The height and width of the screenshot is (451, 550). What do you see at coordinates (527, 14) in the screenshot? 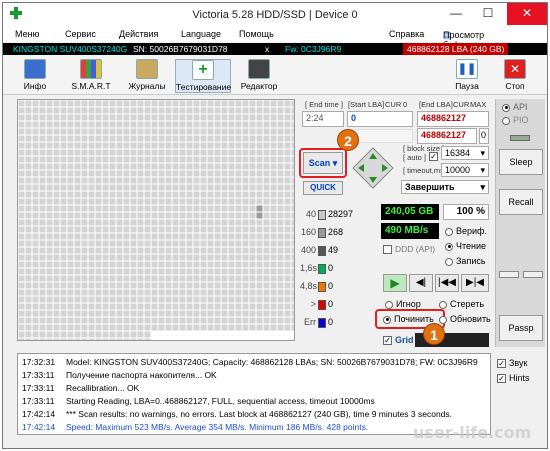
I see `close-button: ✕` at bounding box center [527, 14].